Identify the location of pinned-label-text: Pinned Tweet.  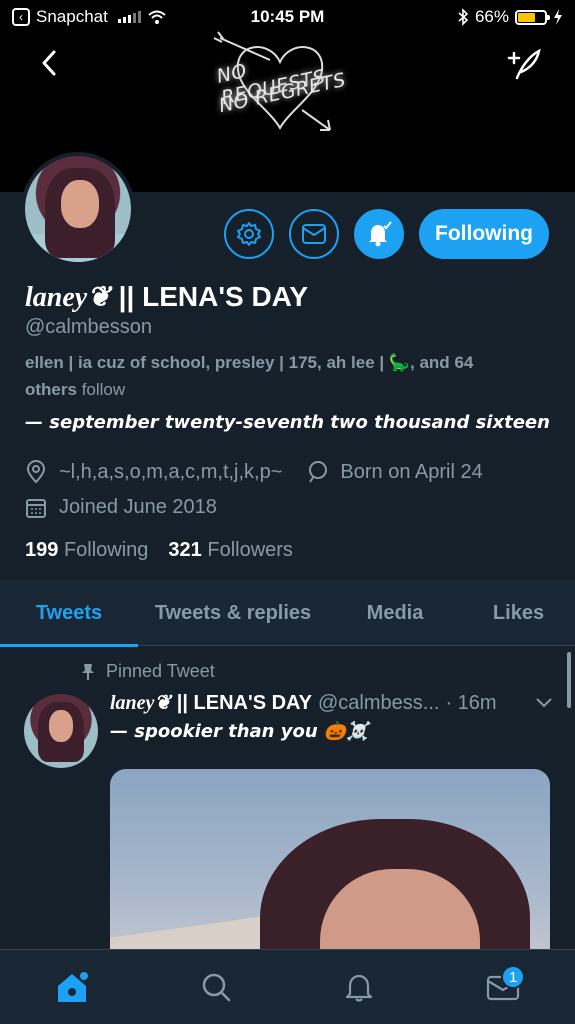
(160, 671).